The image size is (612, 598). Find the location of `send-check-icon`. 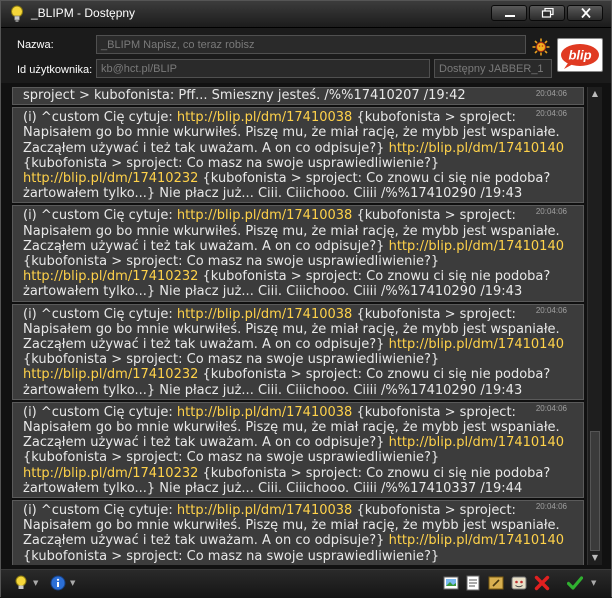

send-check-icon is located at coordinates (575, 583).